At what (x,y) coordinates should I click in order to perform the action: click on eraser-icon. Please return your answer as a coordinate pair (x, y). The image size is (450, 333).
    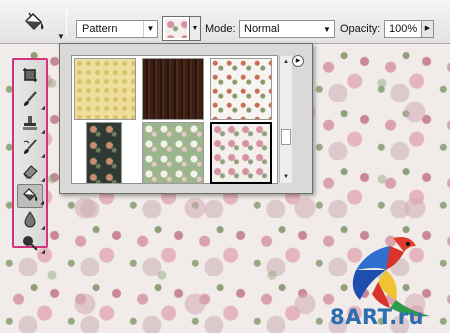
    Looking at the image, I should click on (30, 172).